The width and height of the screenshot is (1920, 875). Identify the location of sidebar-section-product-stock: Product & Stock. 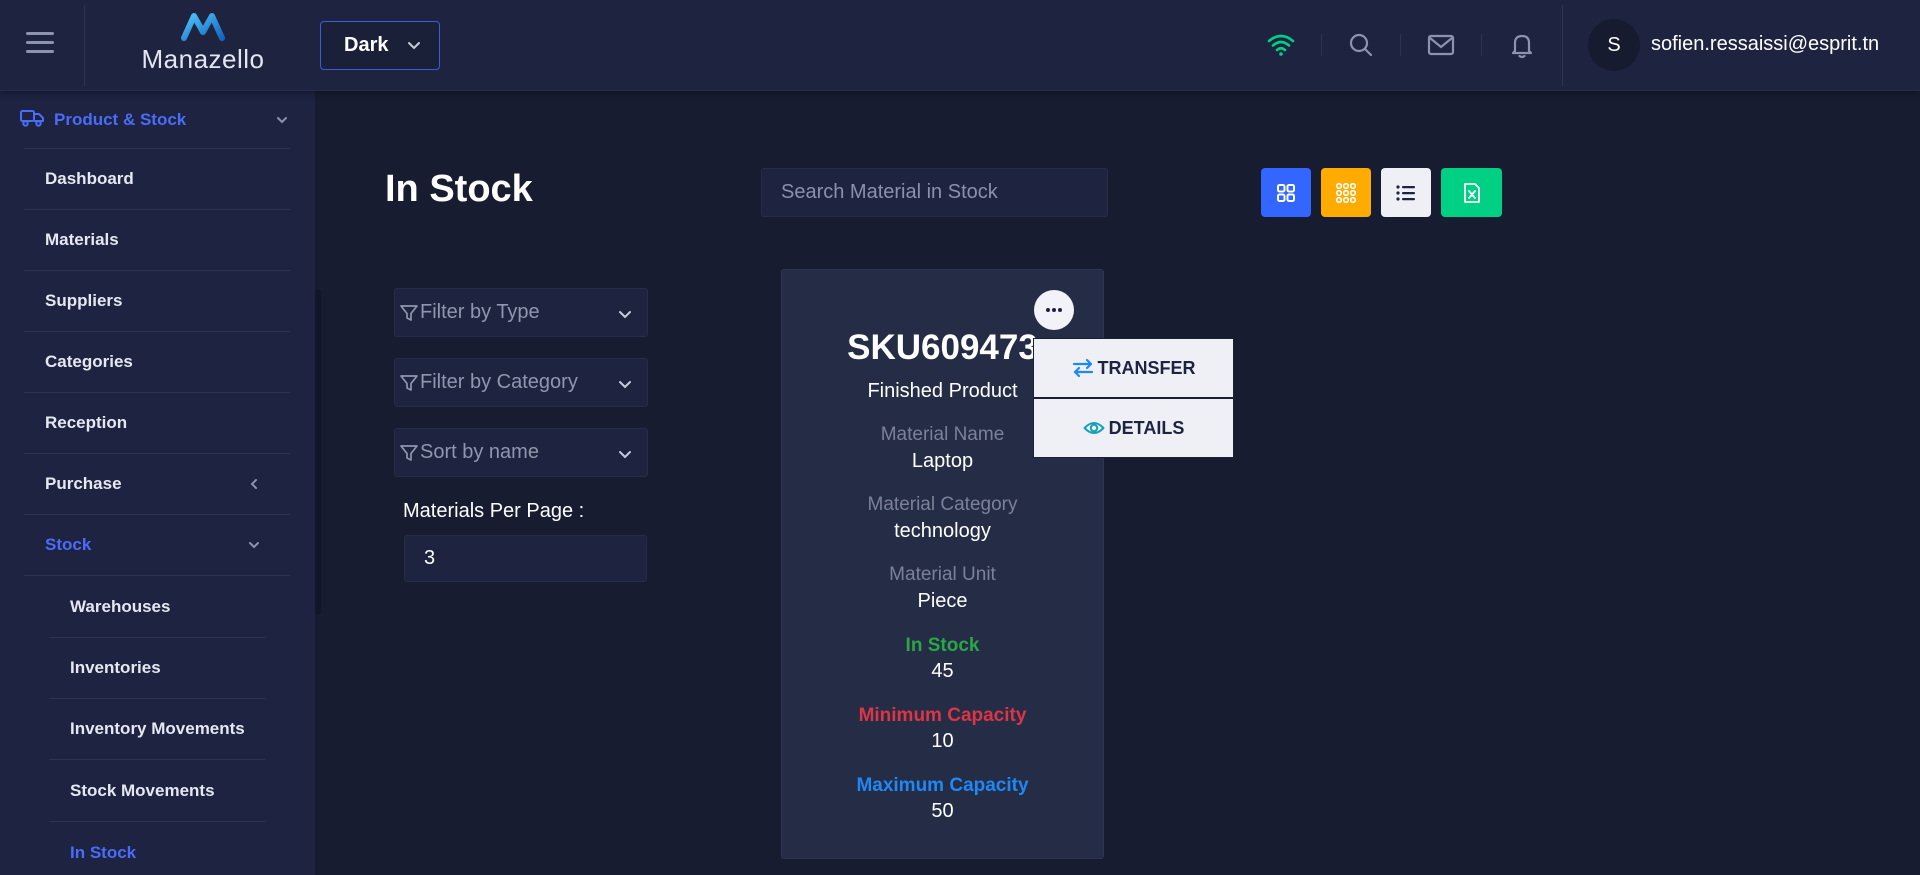
(155, 120).